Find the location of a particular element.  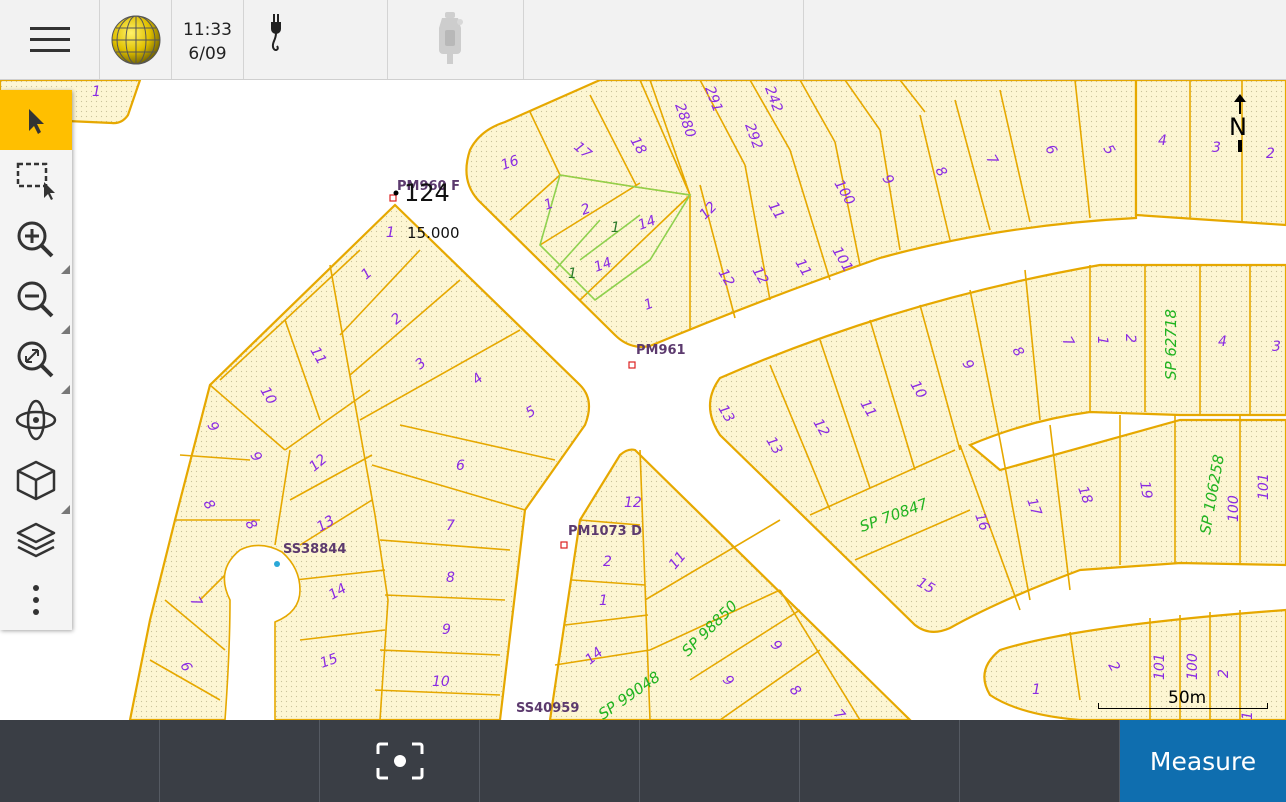

power-status is located at coordinates (316, 39).